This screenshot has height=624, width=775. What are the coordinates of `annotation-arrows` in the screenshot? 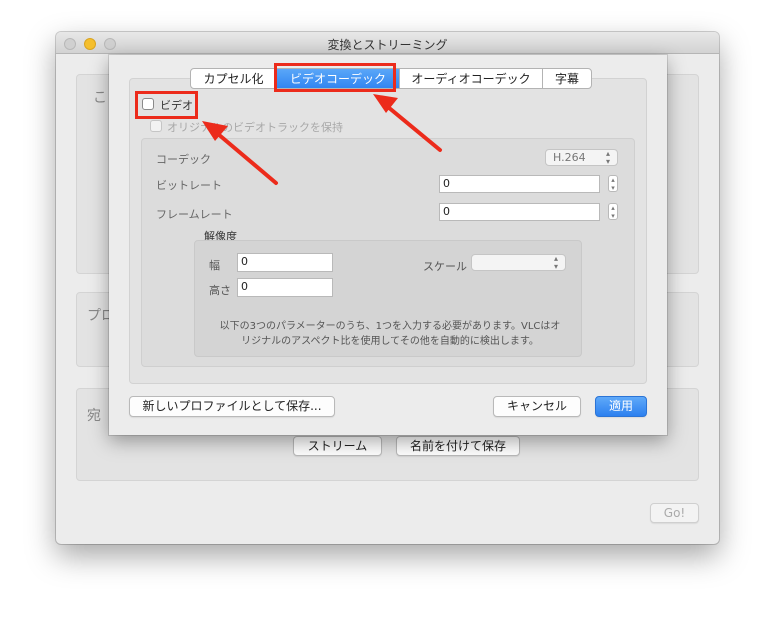 It's located at (322, 139).